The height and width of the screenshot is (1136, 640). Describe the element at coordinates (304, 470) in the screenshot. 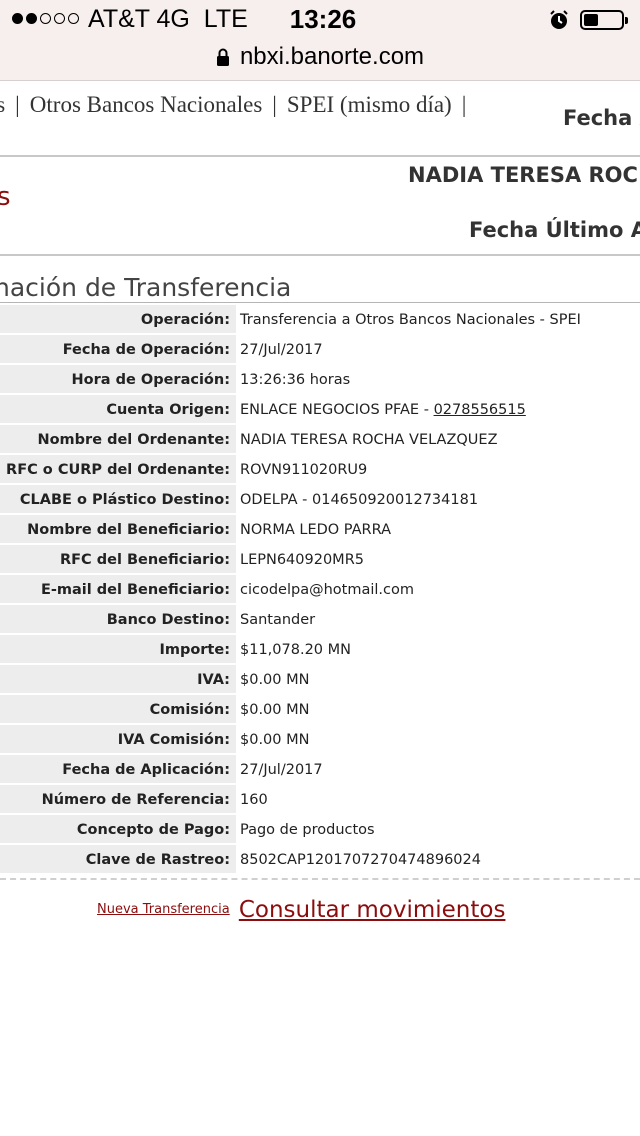

I see `detail-value-text: ROVN911020RU9` at that location.